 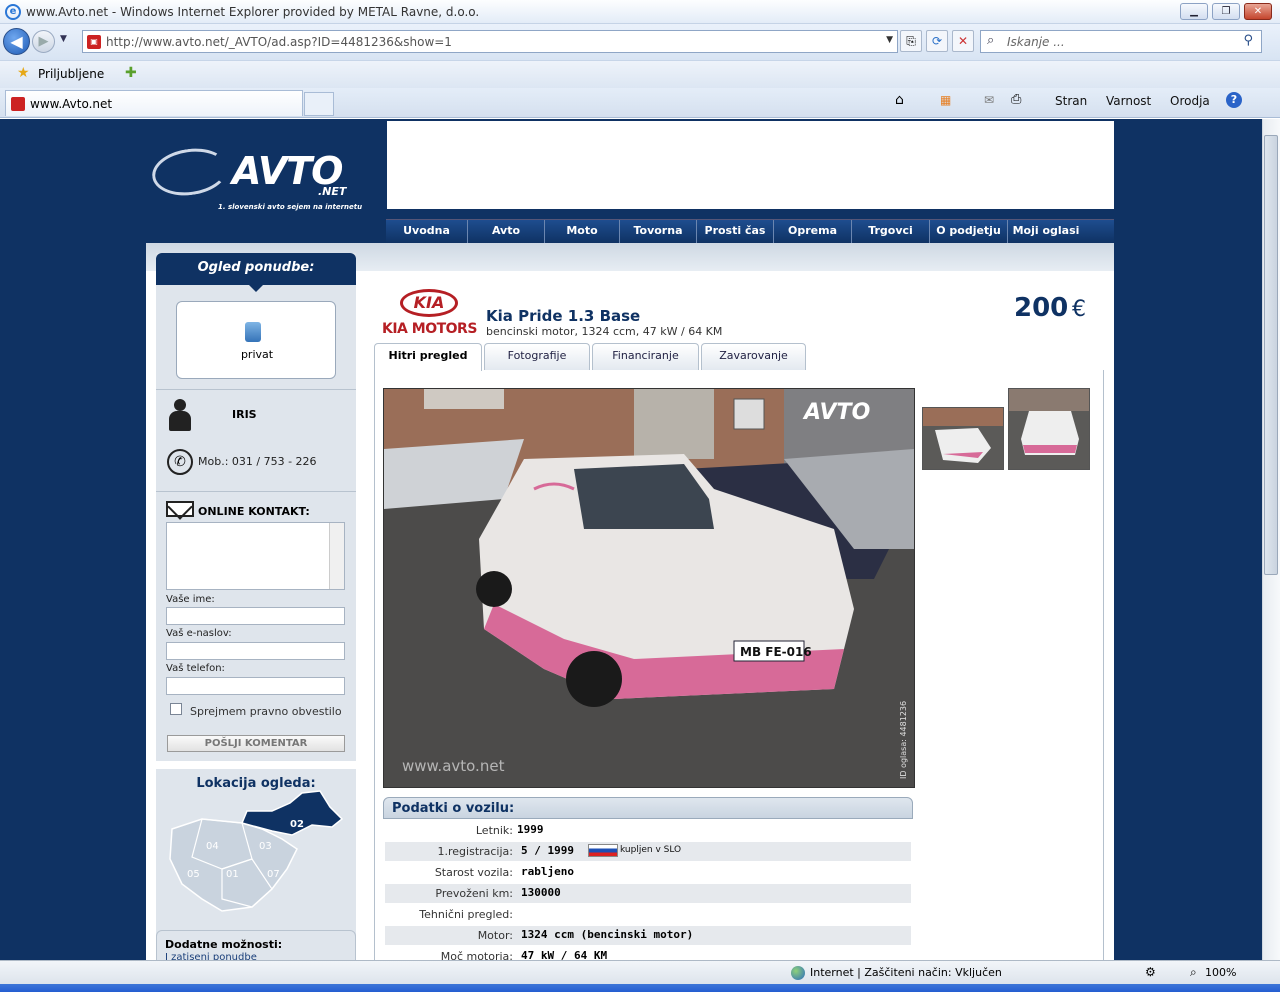 What do you see at coordinates (1016, 99) in the screenshot?
I see `print-icon: ⎙` at bounding box center [1016, 99].